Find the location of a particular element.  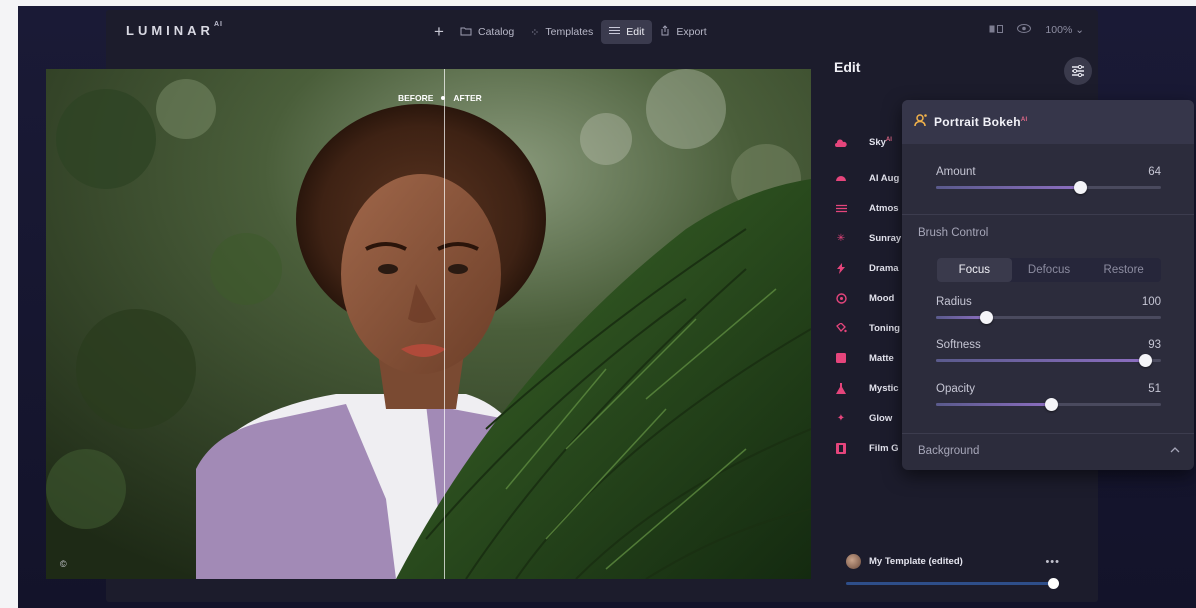

opacity-fill is located at coordinates (993, 404).